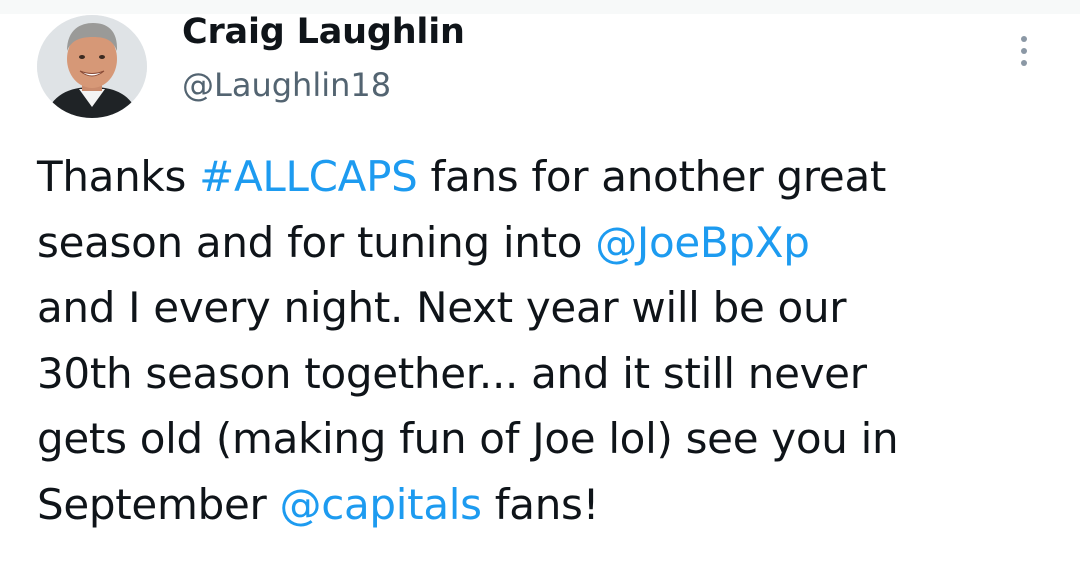 Image resolution: width=1080 pixels, height=574 pixels. I want to click on mention-link: @capitals, so click(381, 504).